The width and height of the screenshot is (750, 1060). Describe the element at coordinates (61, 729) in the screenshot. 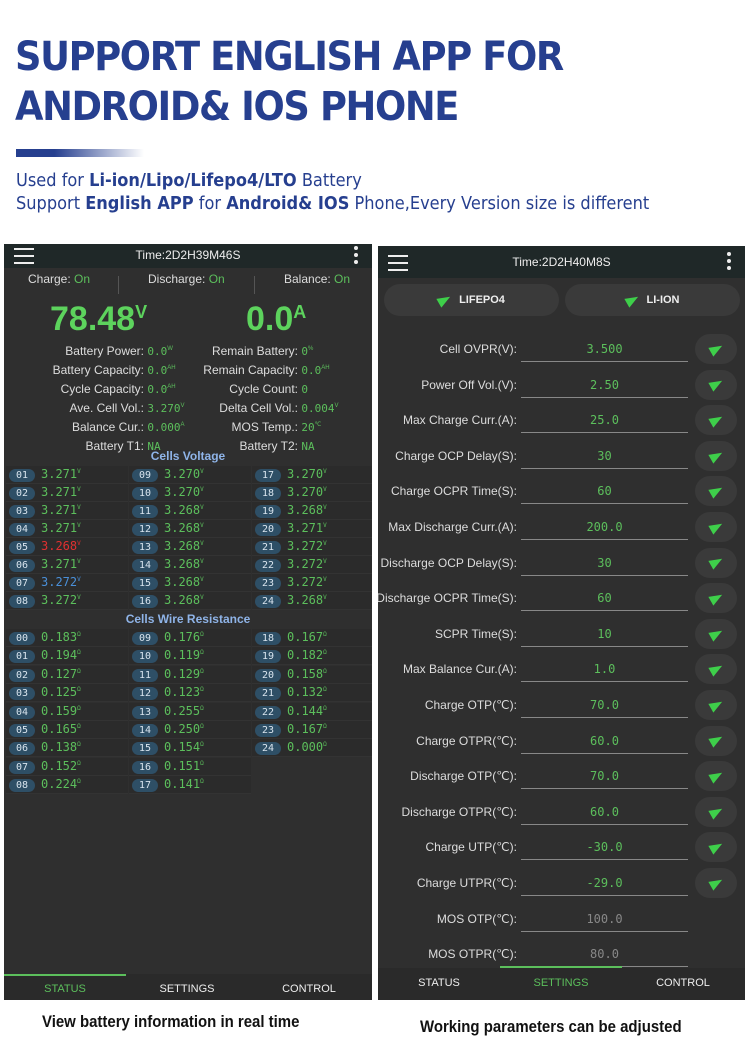

I see `cell-value: 0.165Ω` at that location.